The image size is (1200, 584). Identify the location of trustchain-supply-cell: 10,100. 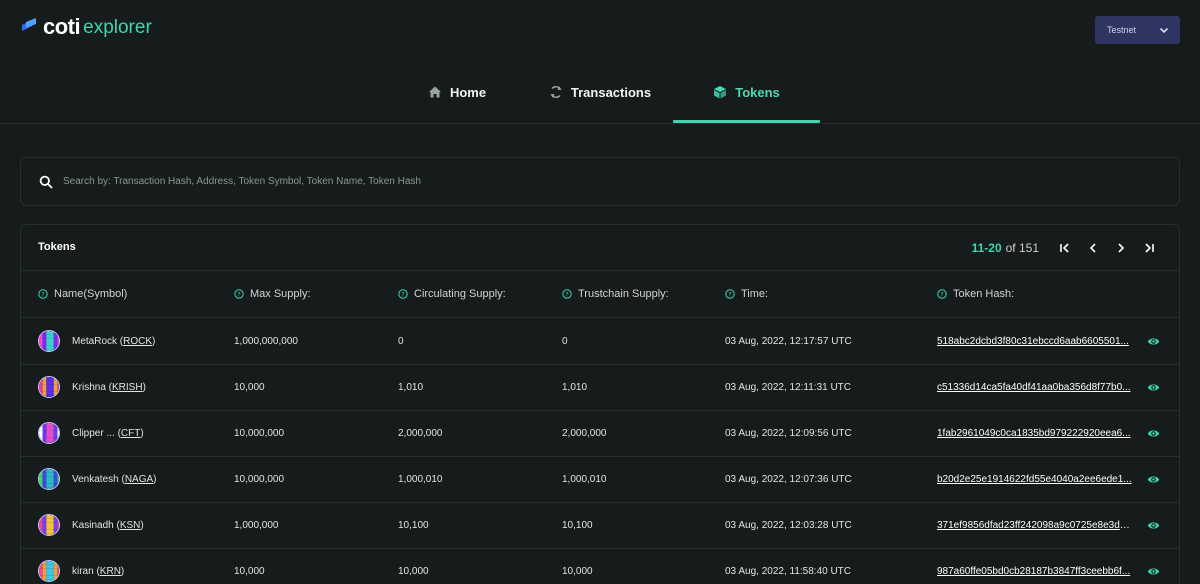
(577, 525).